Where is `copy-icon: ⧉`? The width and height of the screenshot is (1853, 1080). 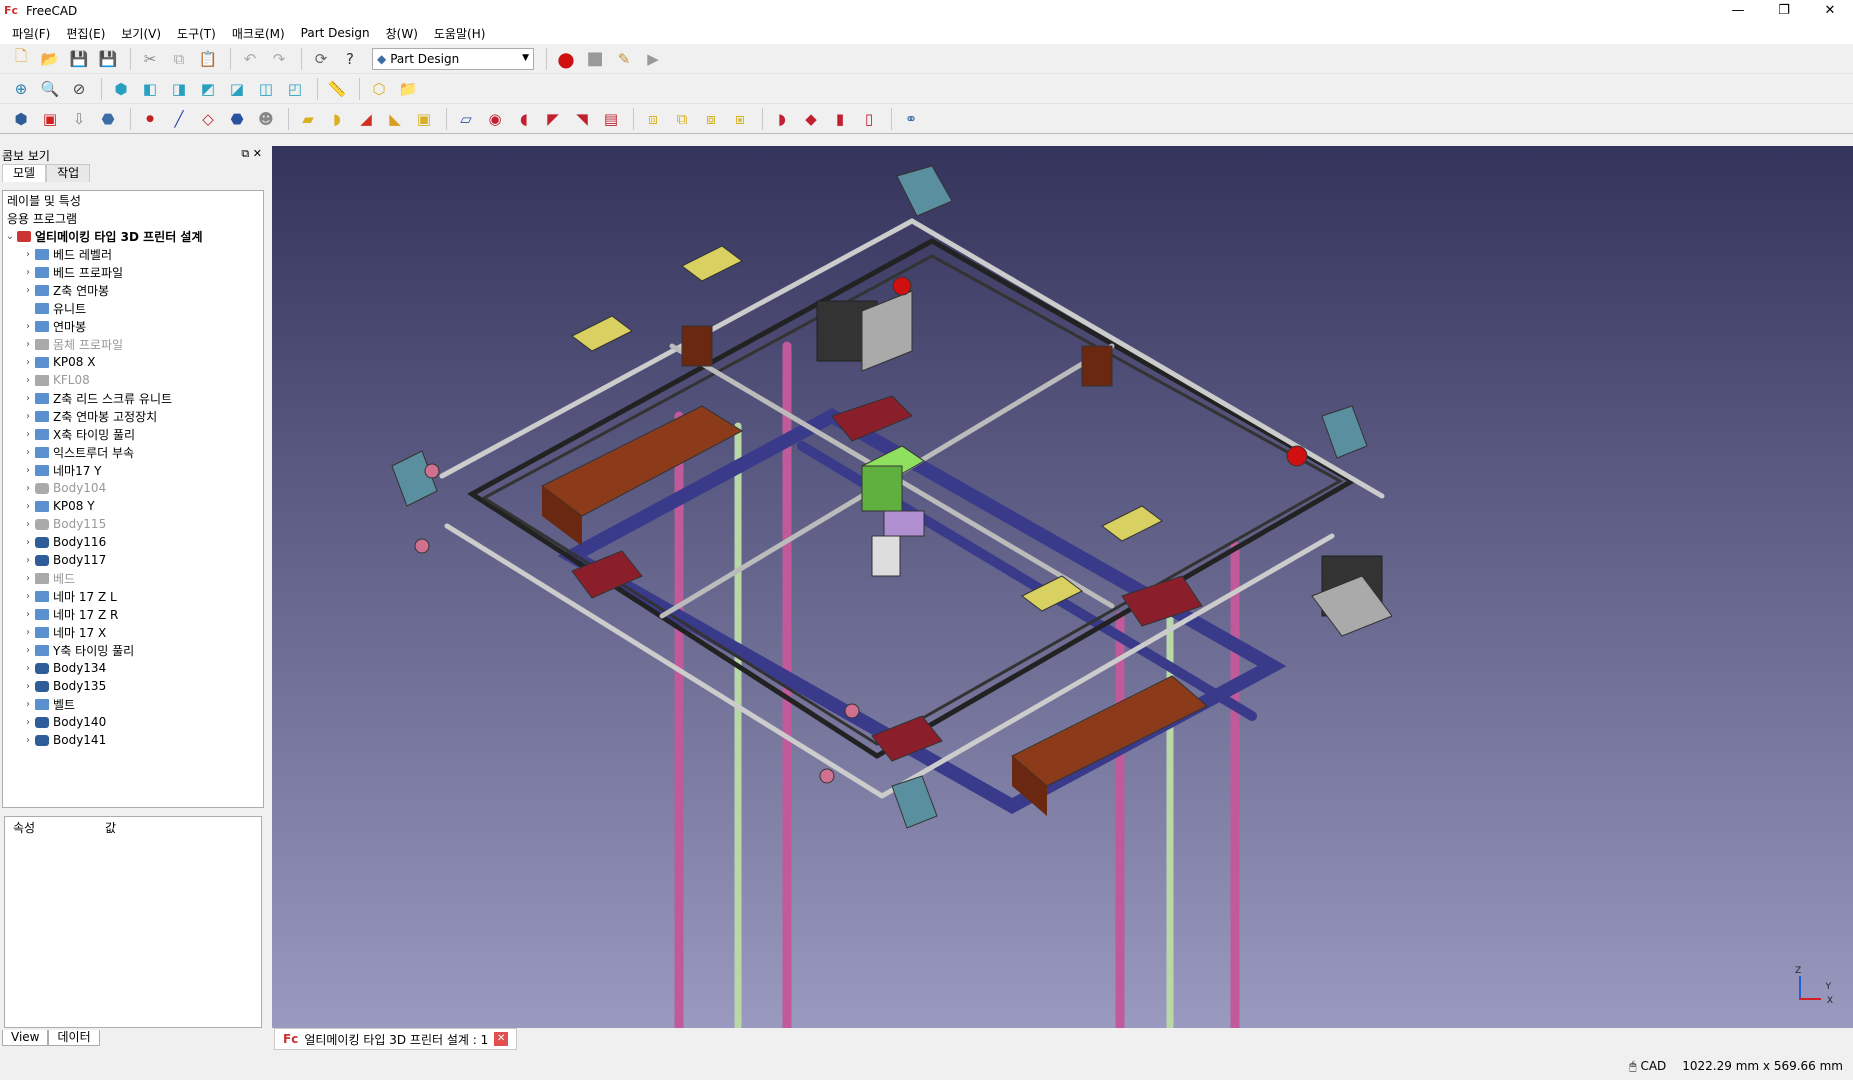 copy-icon: ⧉ is located at coordinates (179, 59).